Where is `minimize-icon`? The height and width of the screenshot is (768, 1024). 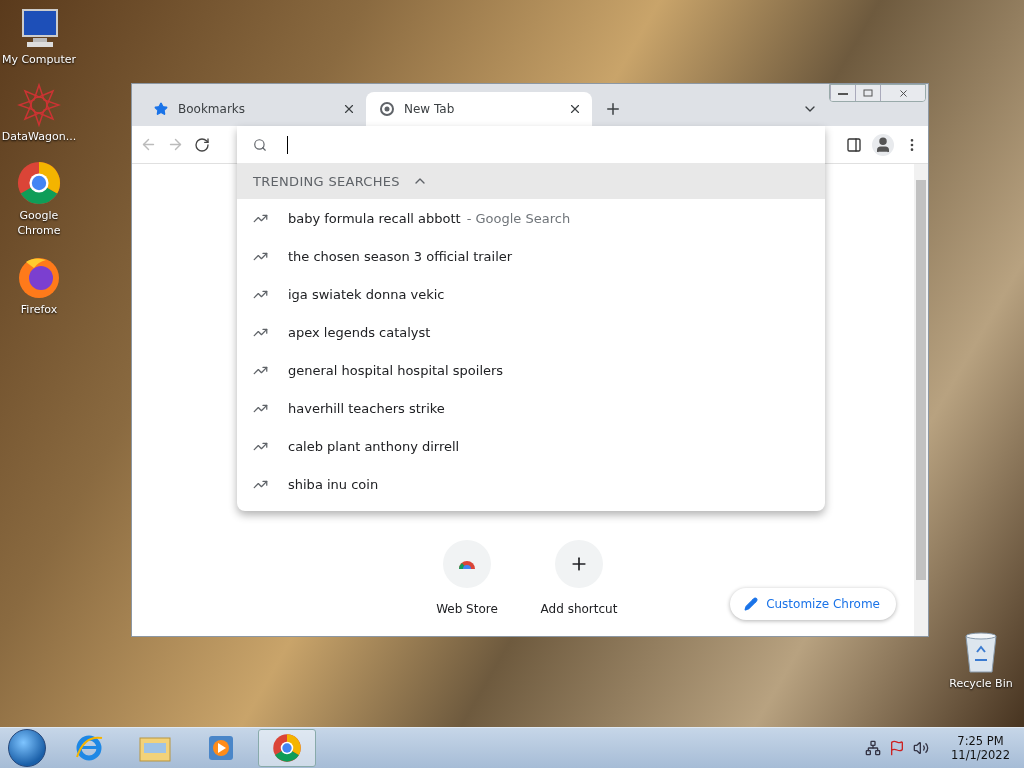
minimize-icon is located at coordinates (843, 93).